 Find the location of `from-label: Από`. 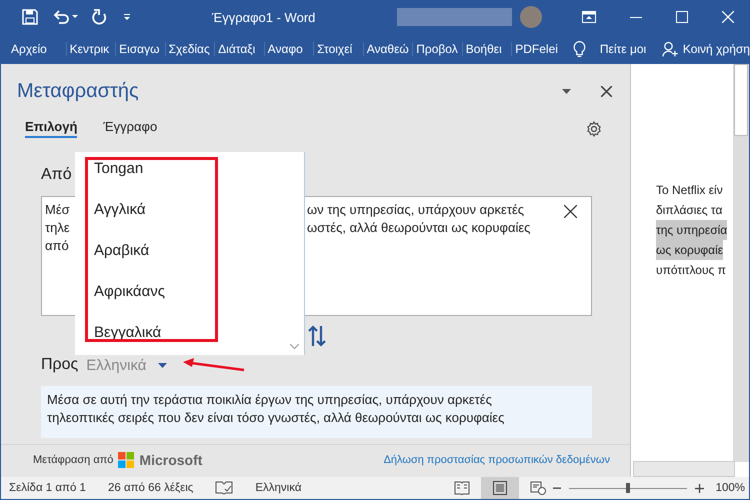

from-label: Από is located at coordinates (56, 175).